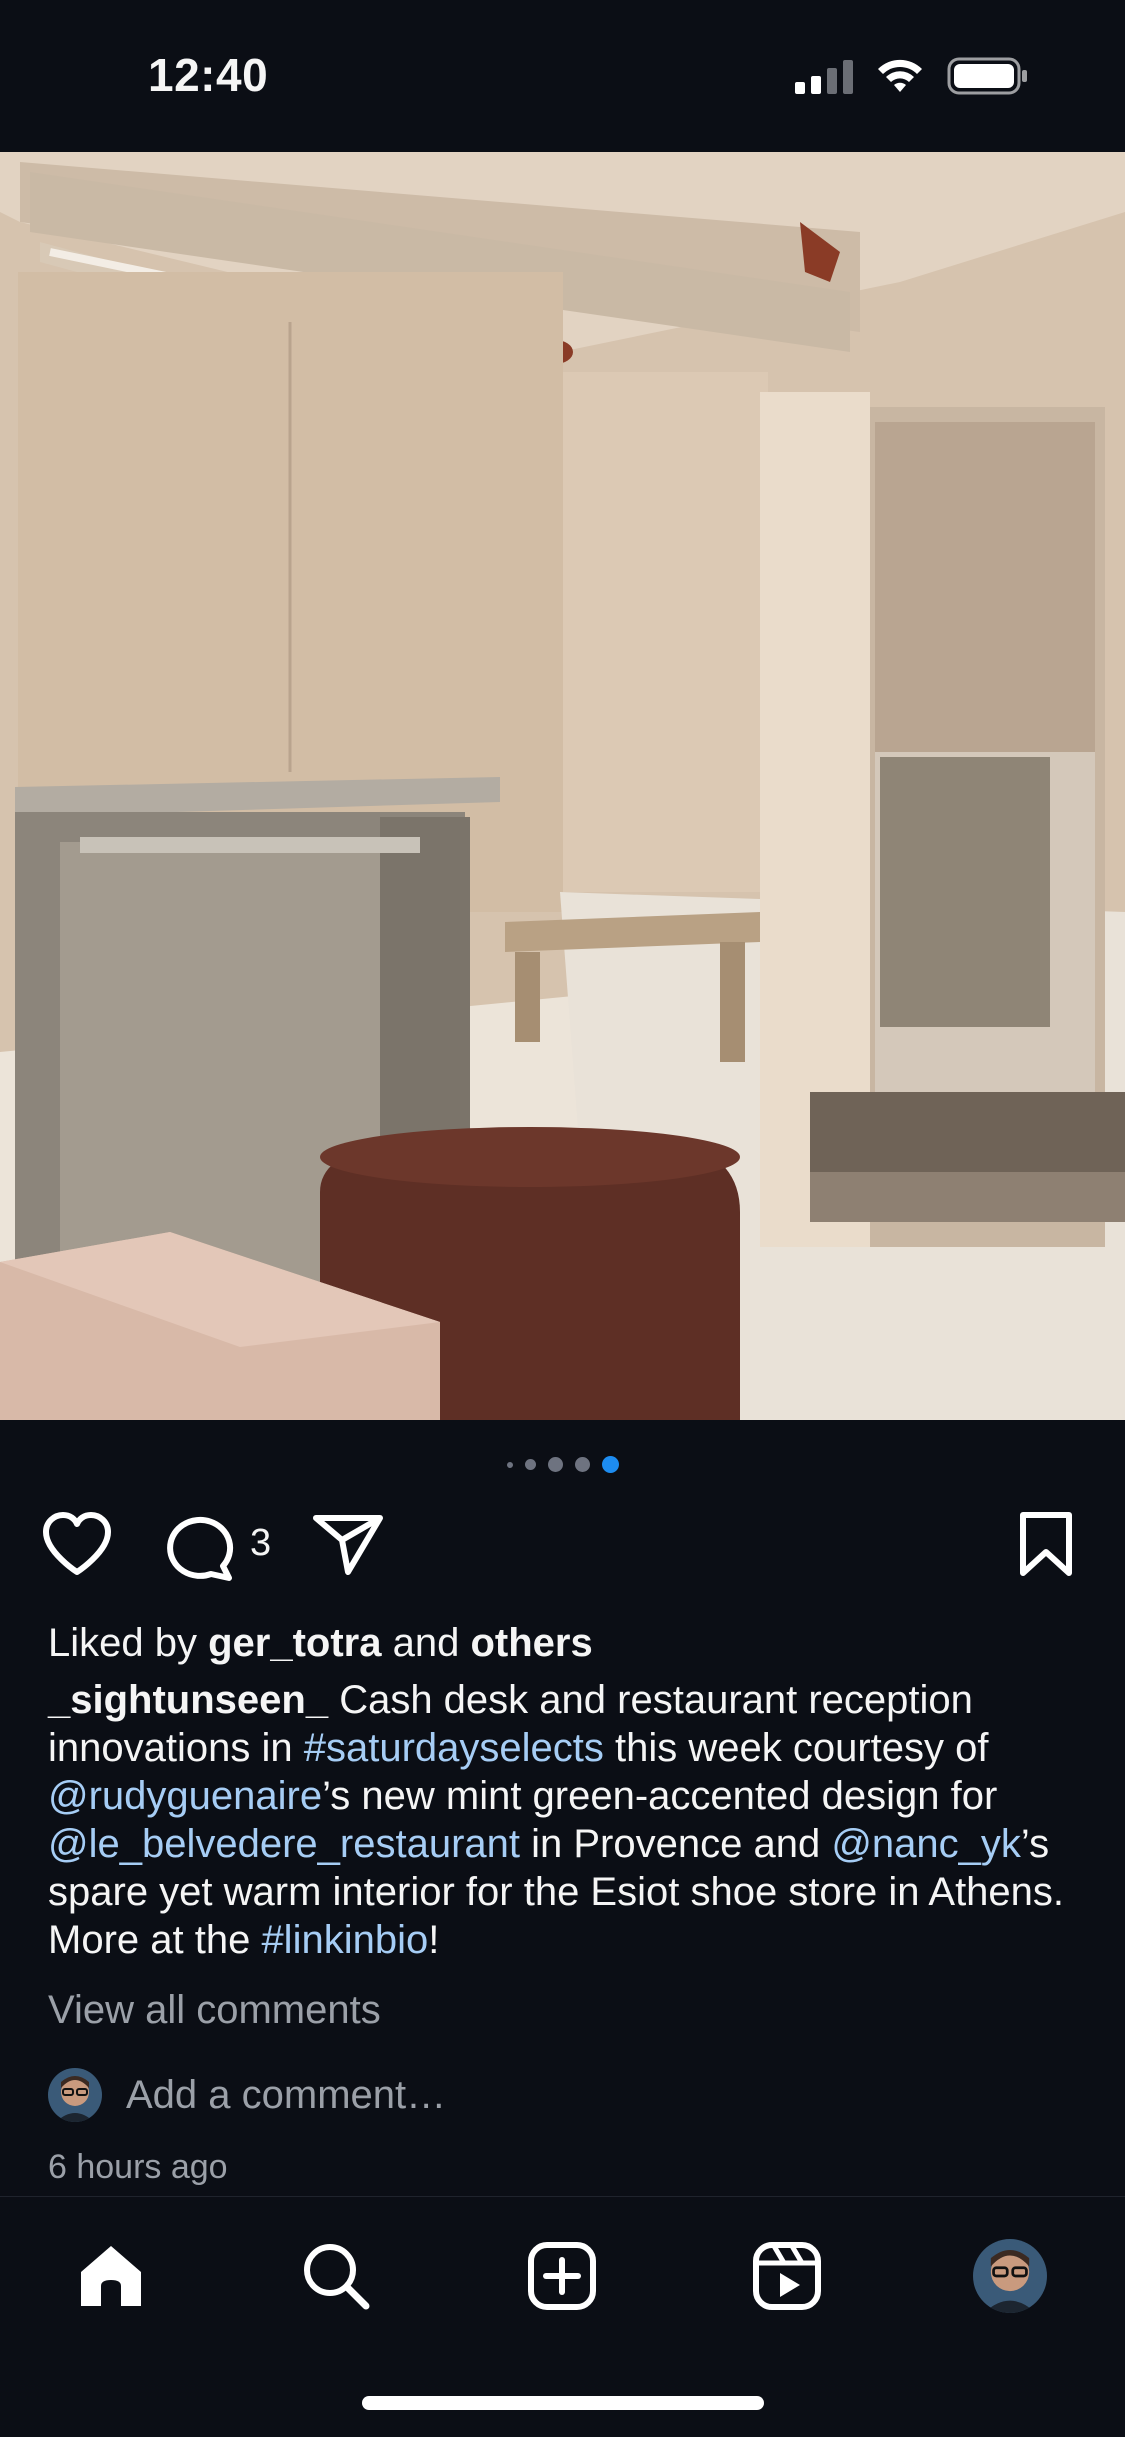 This screenshot has width=1125, height=2437. I want to click on hashtag-link: #saturdayselects, so click(454, 1748).